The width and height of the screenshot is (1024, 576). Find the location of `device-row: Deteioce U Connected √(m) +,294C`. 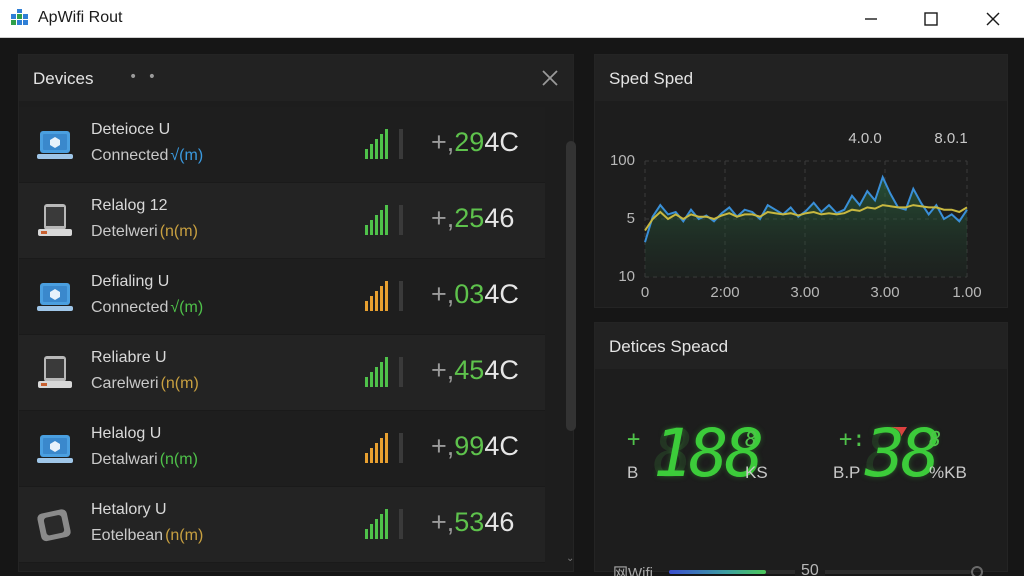

device-row: Deteioce U Connected √(m) +,294C is located at coordinates (282, 145).